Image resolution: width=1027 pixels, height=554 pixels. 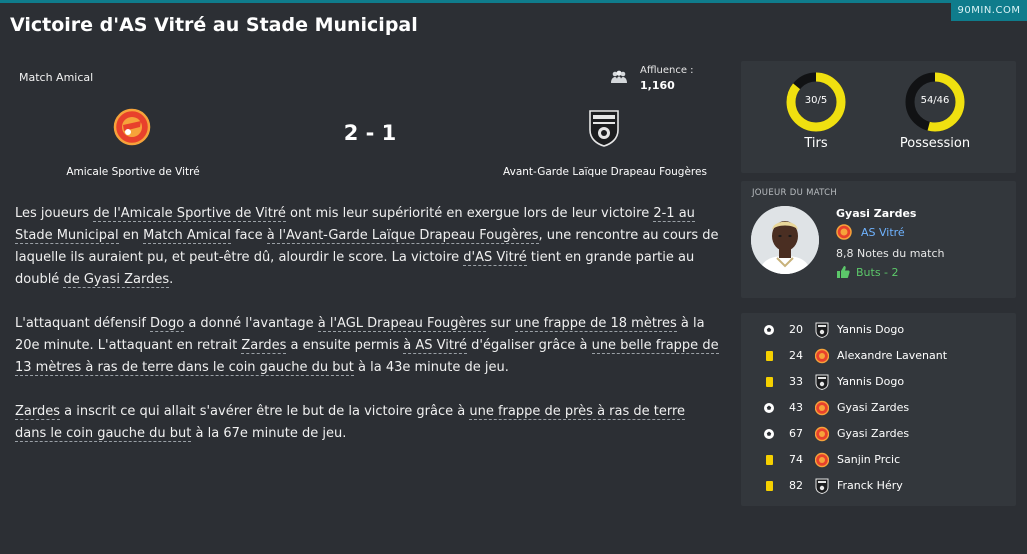 I want to click on report-link: d'AS Vitré, so click(x=495, y=258).